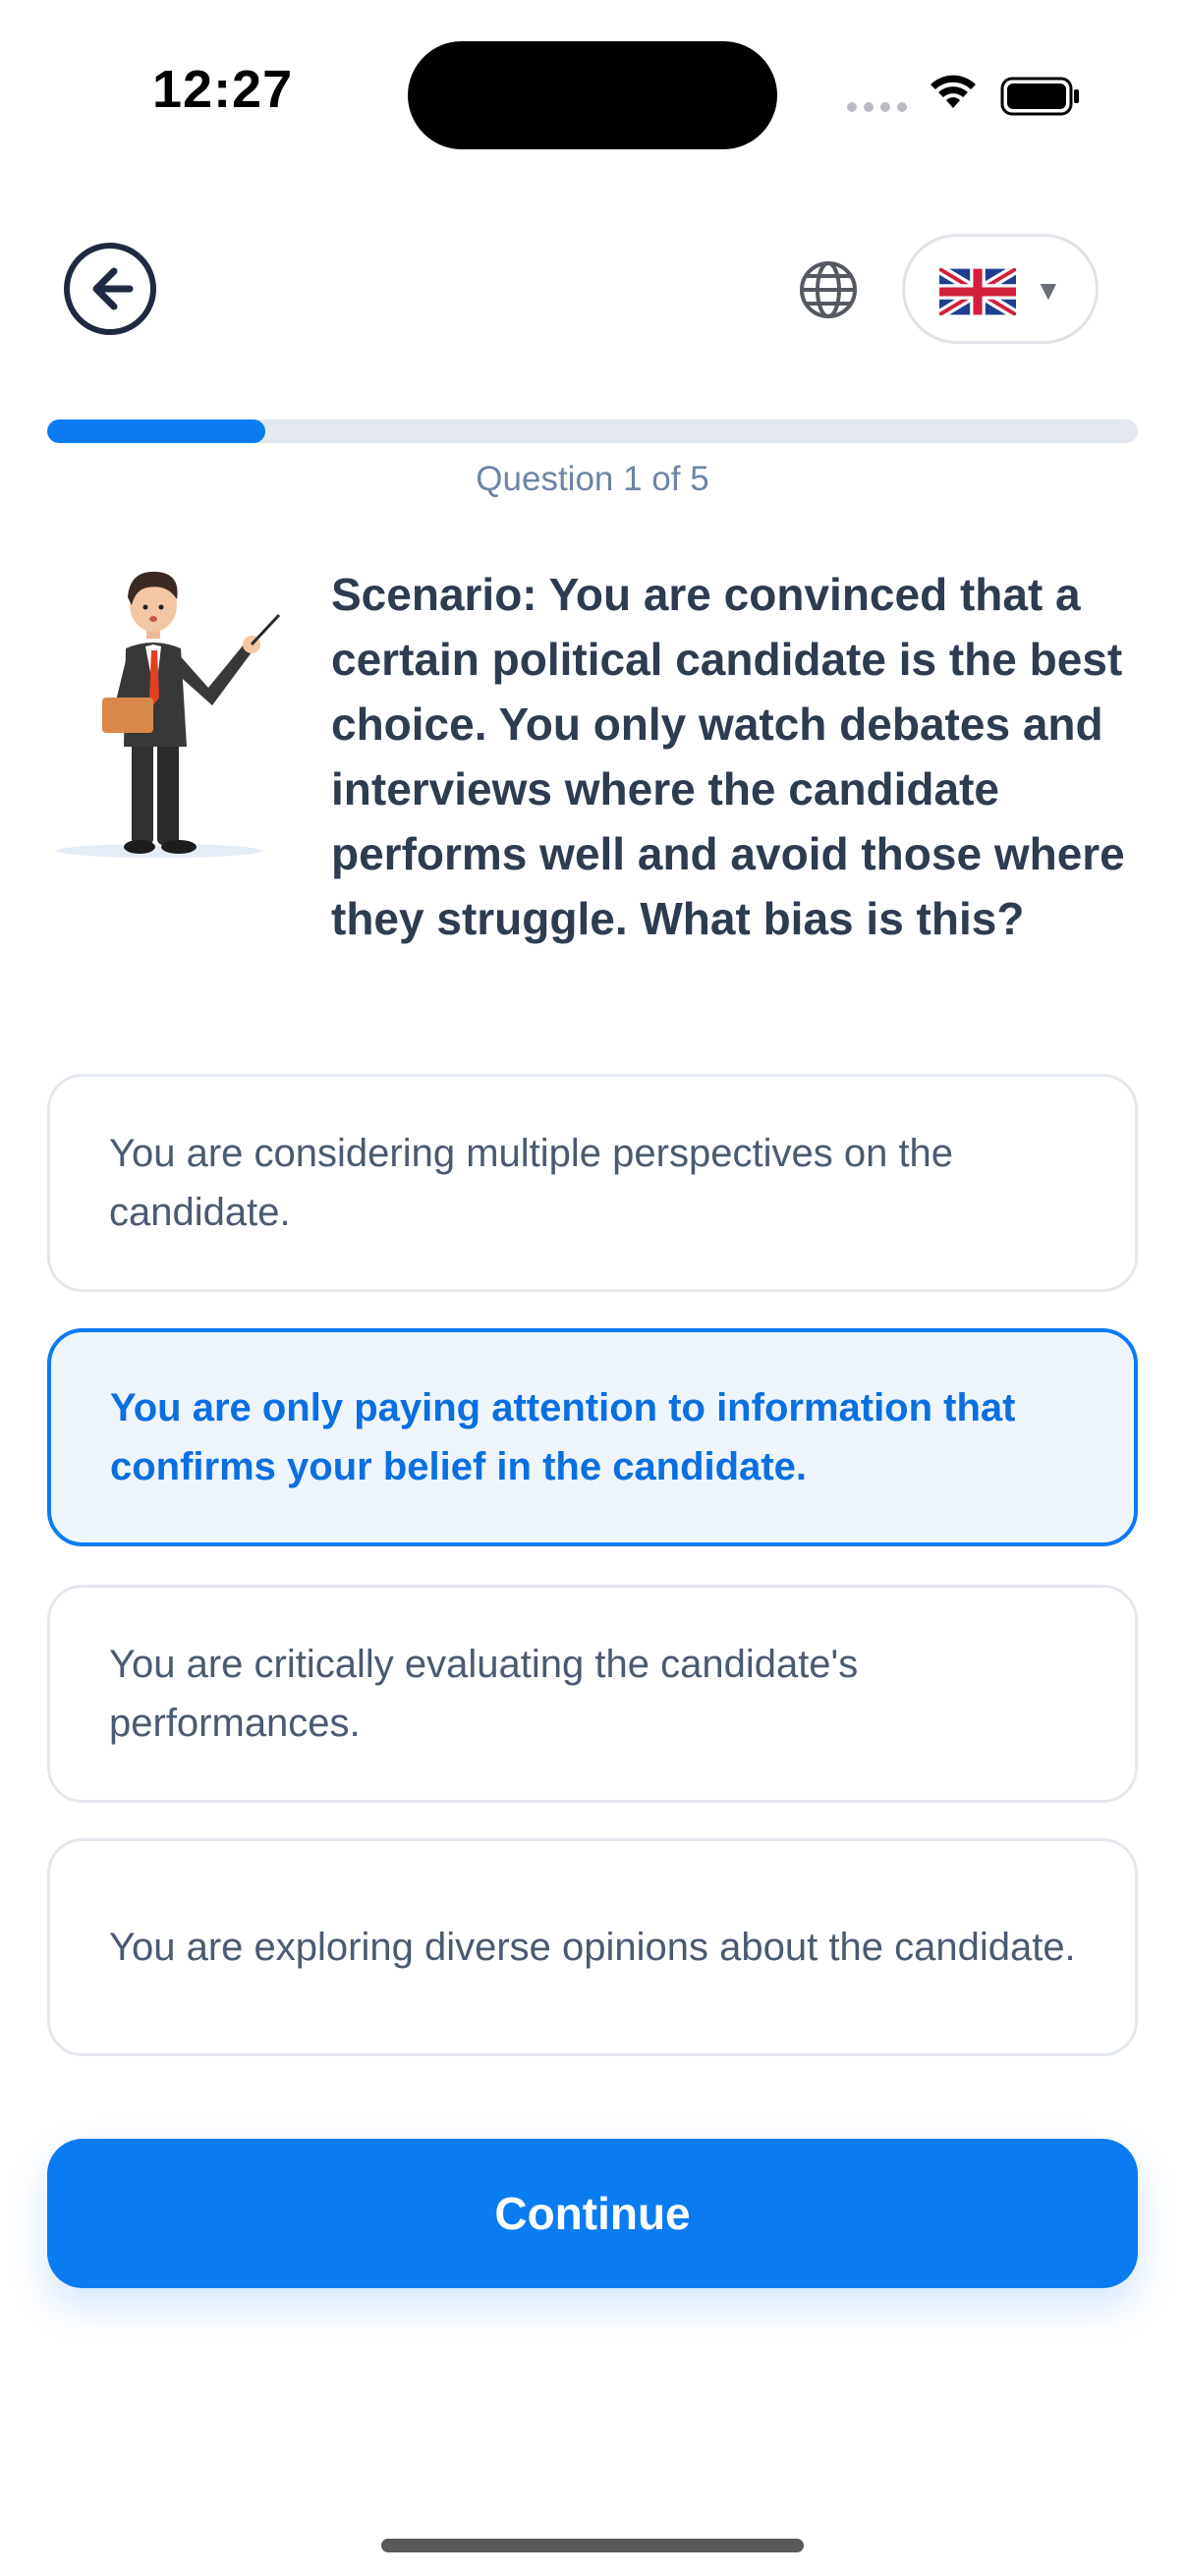 The image size is (1185, 2576). I want to click on back-button, so click(110, 289).